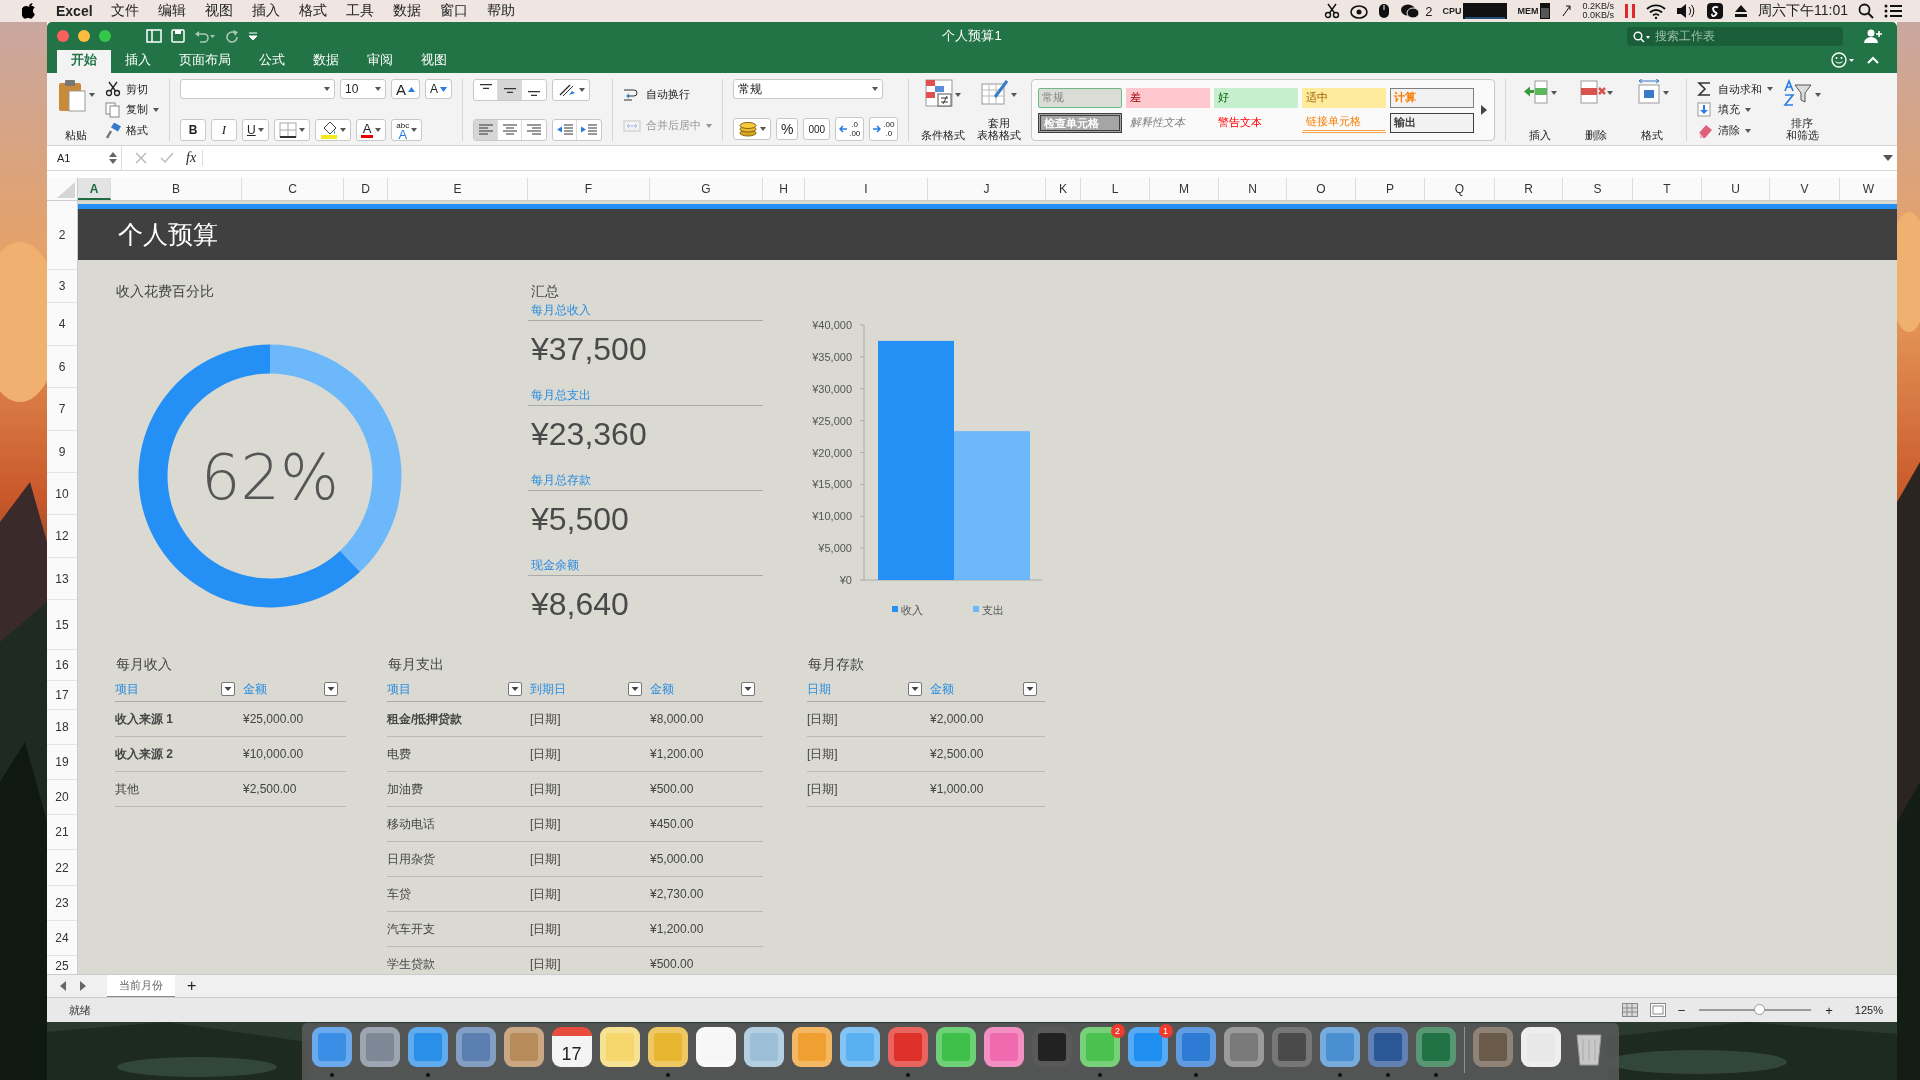 The image size is (1920, 1080). What do you see at coordinates (1866, 11) in the screenshot?
I see `search-icon` at bounding box center [1866, 11].